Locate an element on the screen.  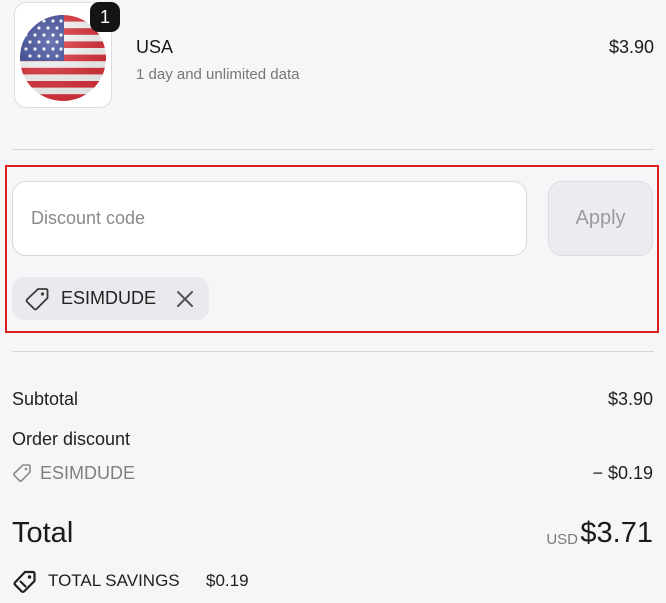
discount-code-label: ESIMDUDE is located at coordinates (88, 473).